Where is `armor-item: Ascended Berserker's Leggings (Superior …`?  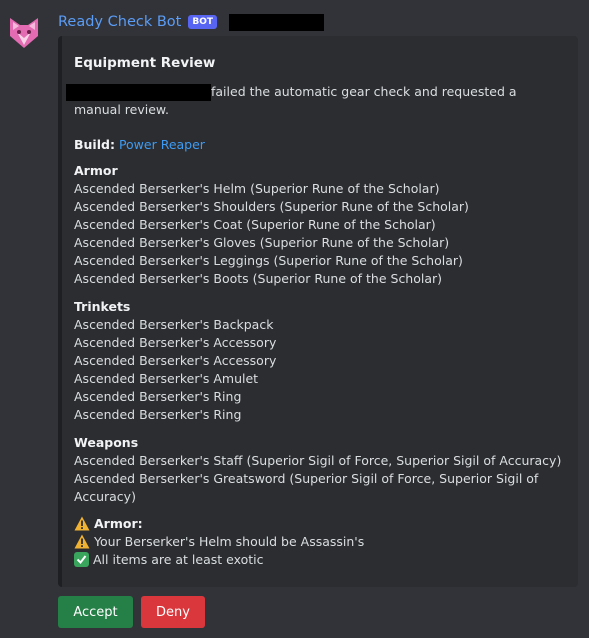 armor-item: Ascended Berserker's Leggings (Superior … is located at coordinates (268, 260).